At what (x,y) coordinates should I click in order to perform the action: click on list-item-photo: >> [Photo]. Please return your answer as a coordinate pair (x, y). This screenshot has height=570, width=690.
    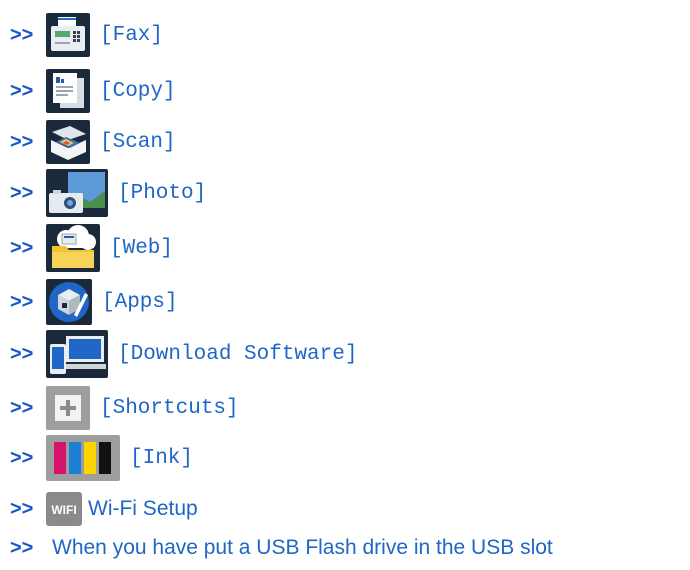
    Looking at the image, I should click on (108, 193).